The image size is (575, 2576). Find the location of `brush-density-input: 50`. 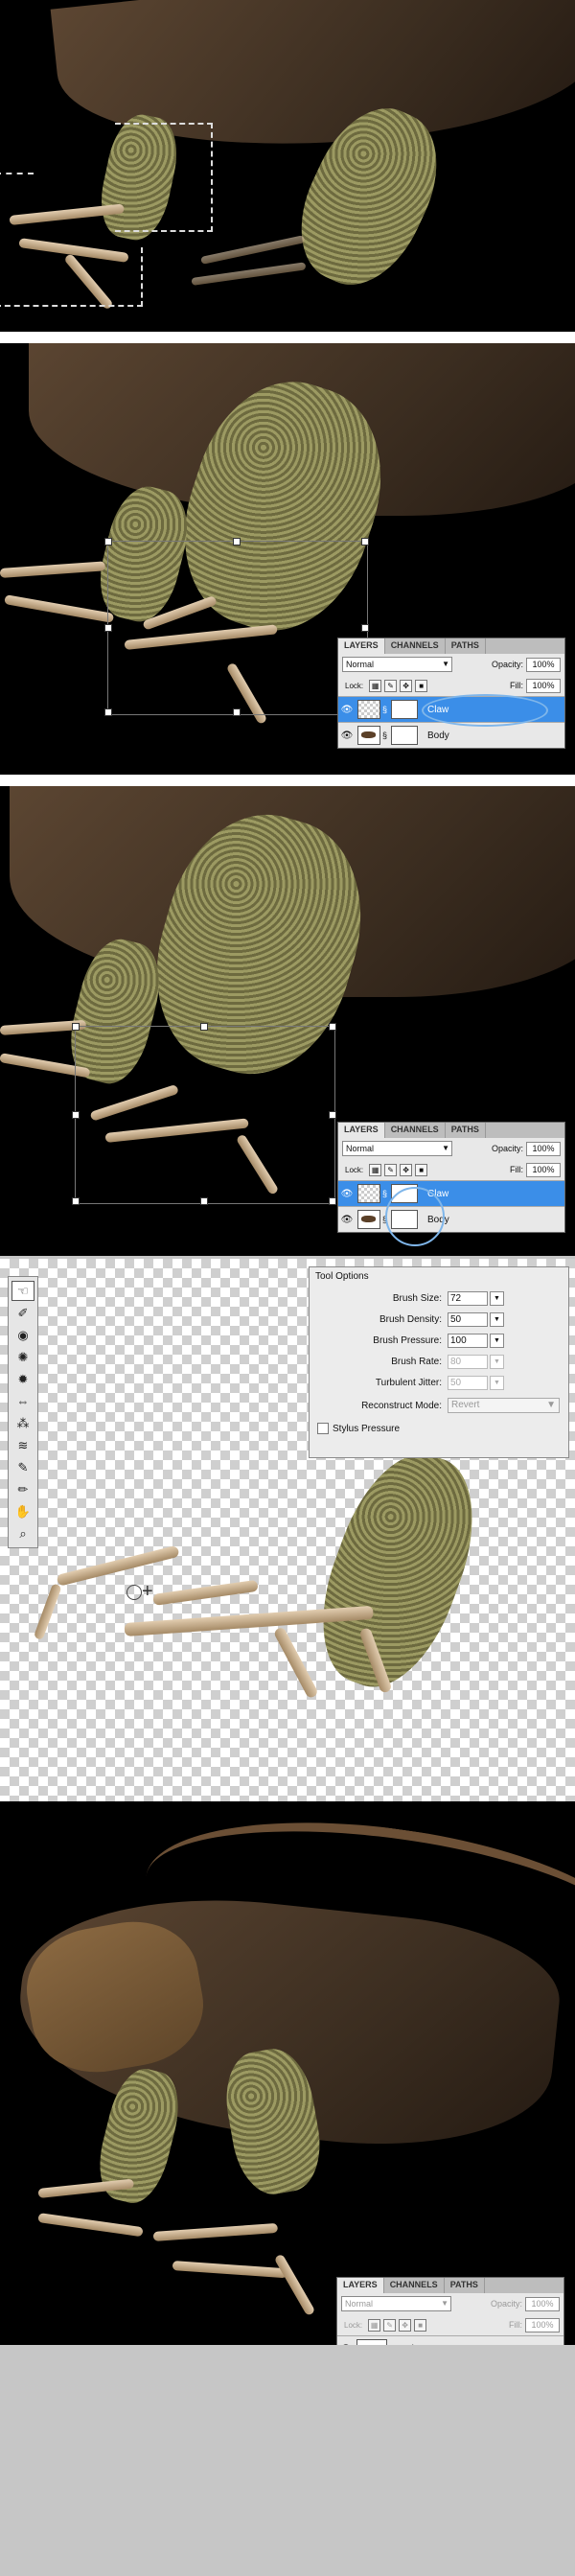

brush-density-input: 50 is located at coordinates (468, 1319).